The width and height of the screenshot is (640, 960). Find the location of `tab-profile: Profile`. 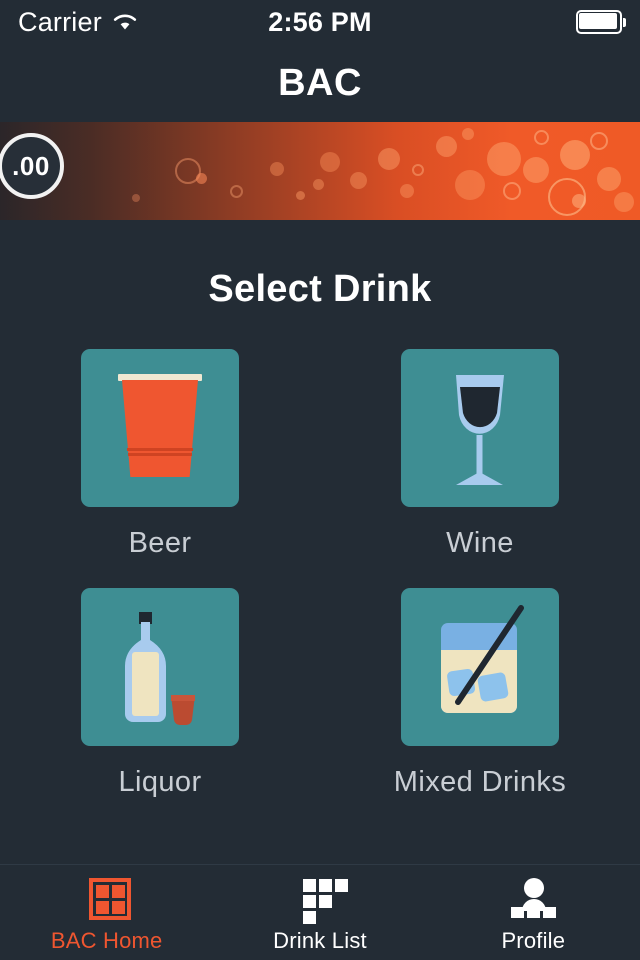

tab-profile: Profile is located at coordinates (533, 912).